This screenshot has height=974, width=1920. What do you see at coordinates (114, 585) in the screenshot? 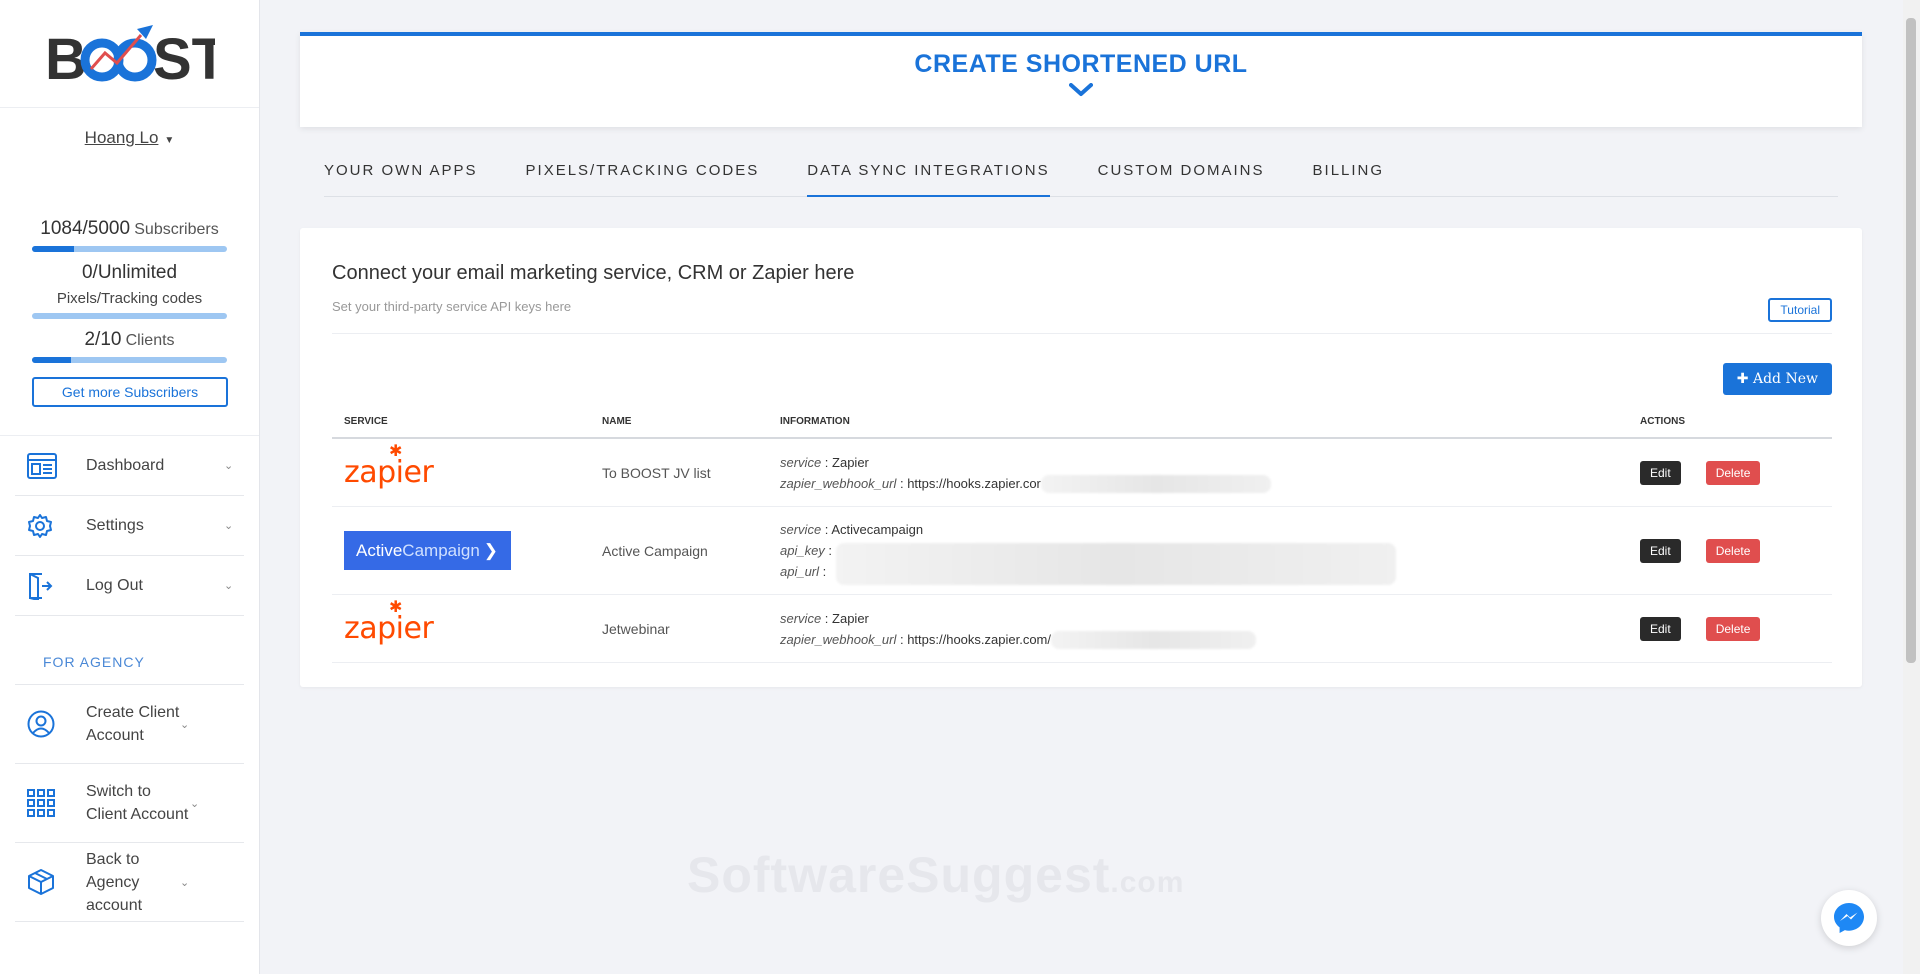
I see `nav-label-logout: Log Out` at bounding box center [114, 585].